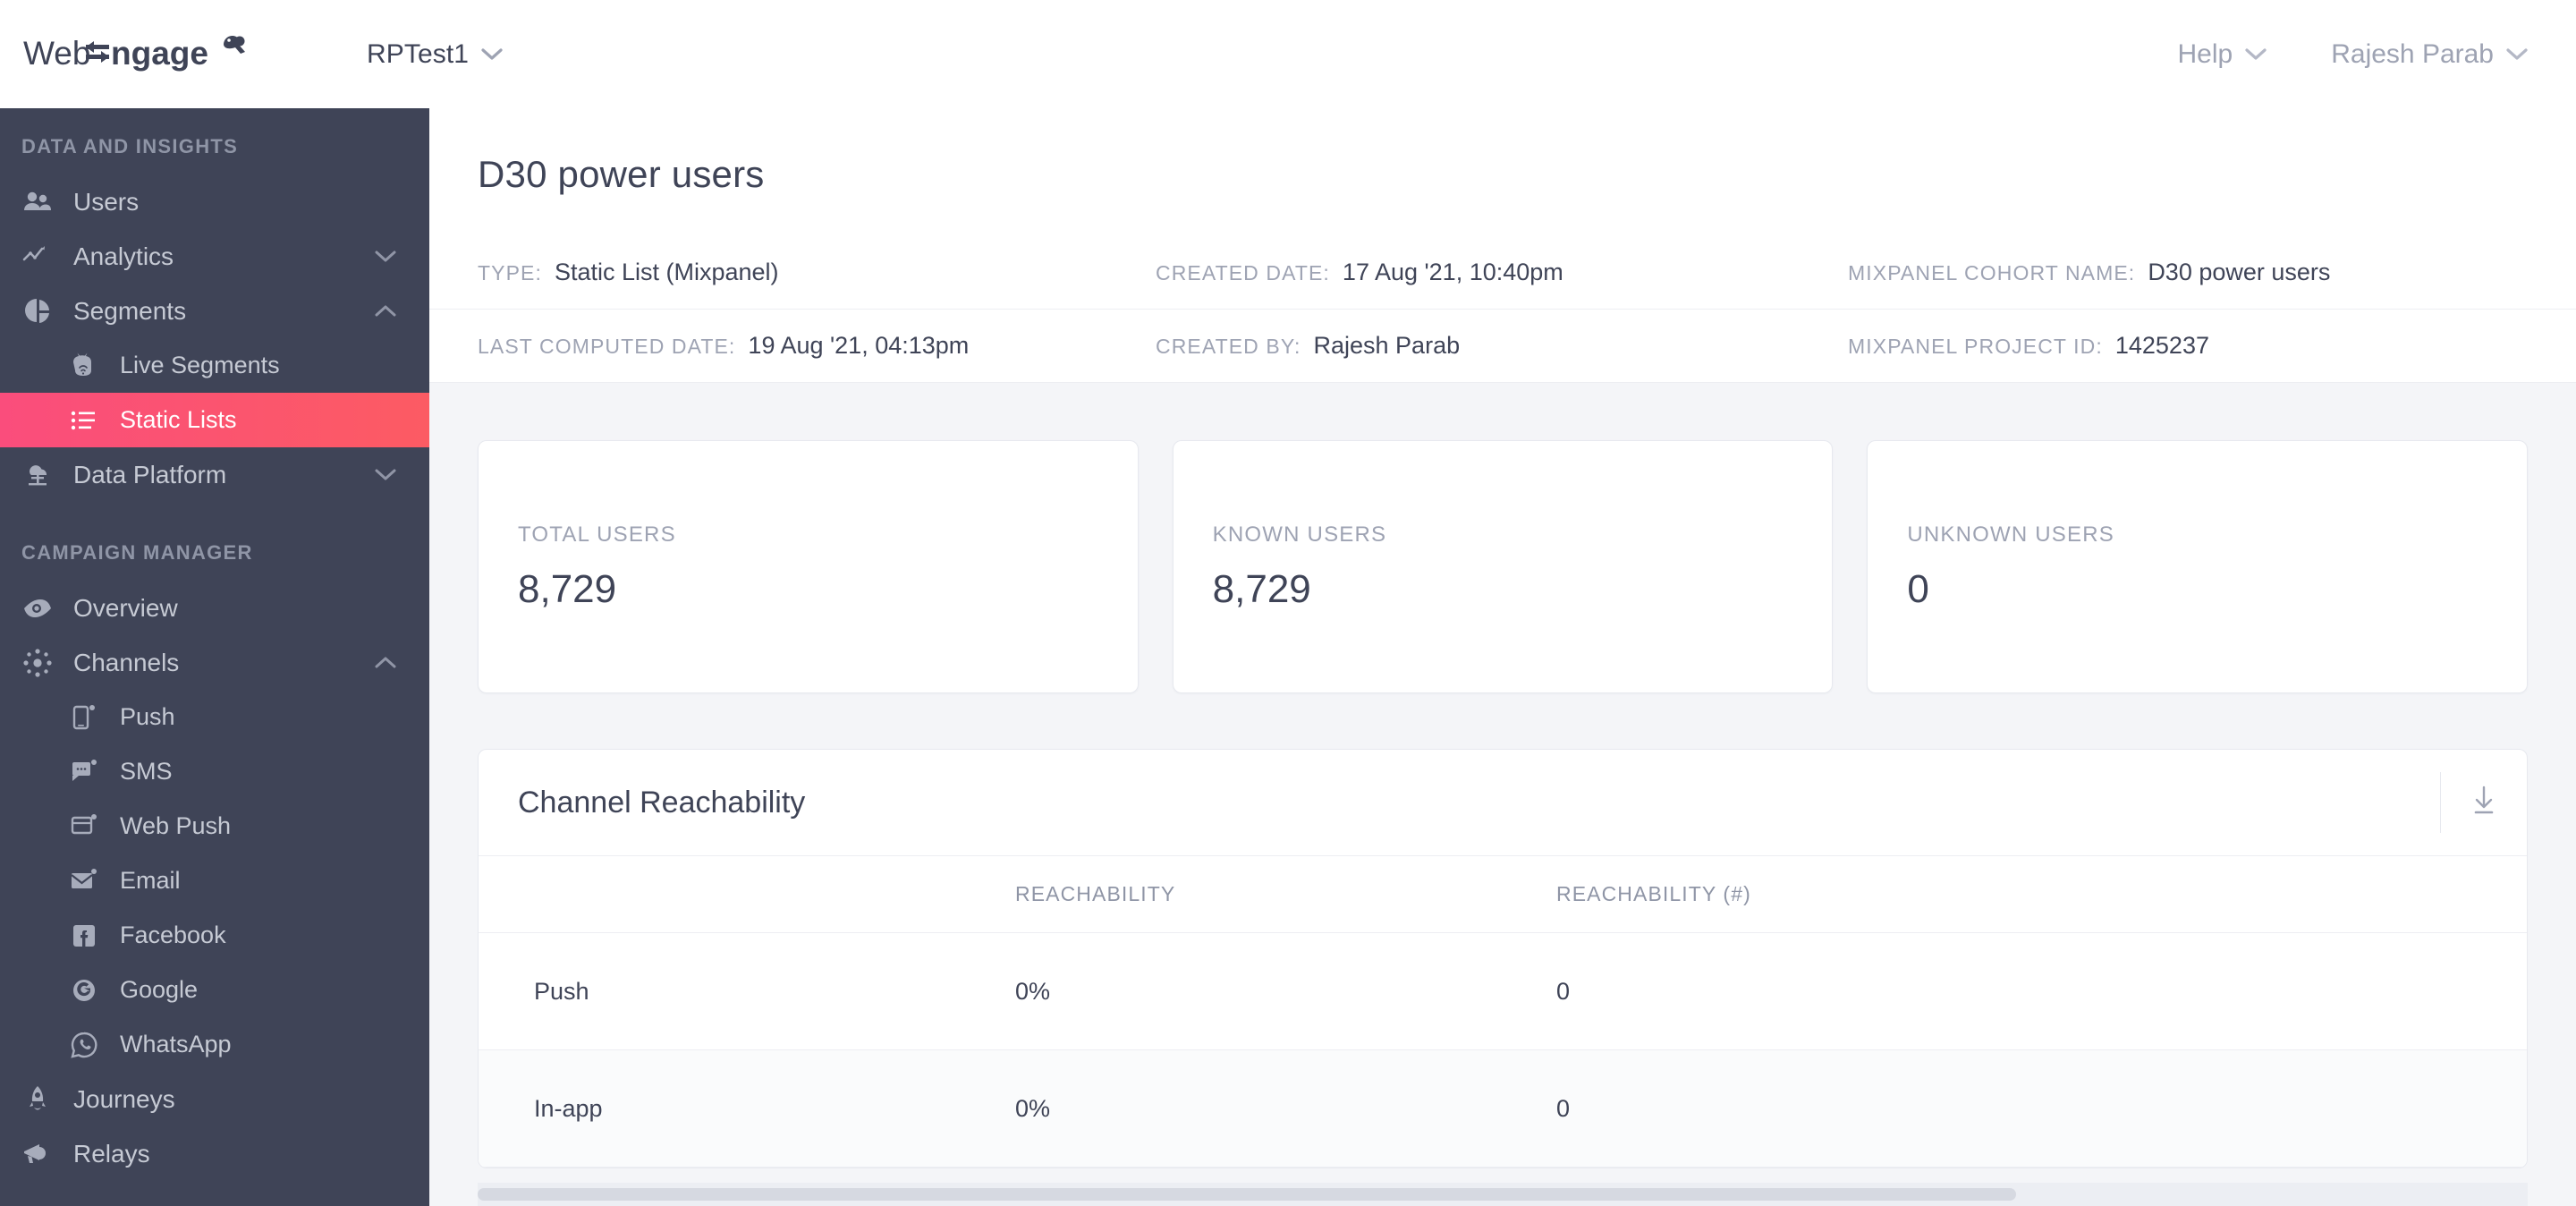 This screenshot has width=2576, height=1206. What do you see at coordinates (214, 201) in the screenshot?
I see `sidebar-item-users: Users` at bounding box center [214, 201].